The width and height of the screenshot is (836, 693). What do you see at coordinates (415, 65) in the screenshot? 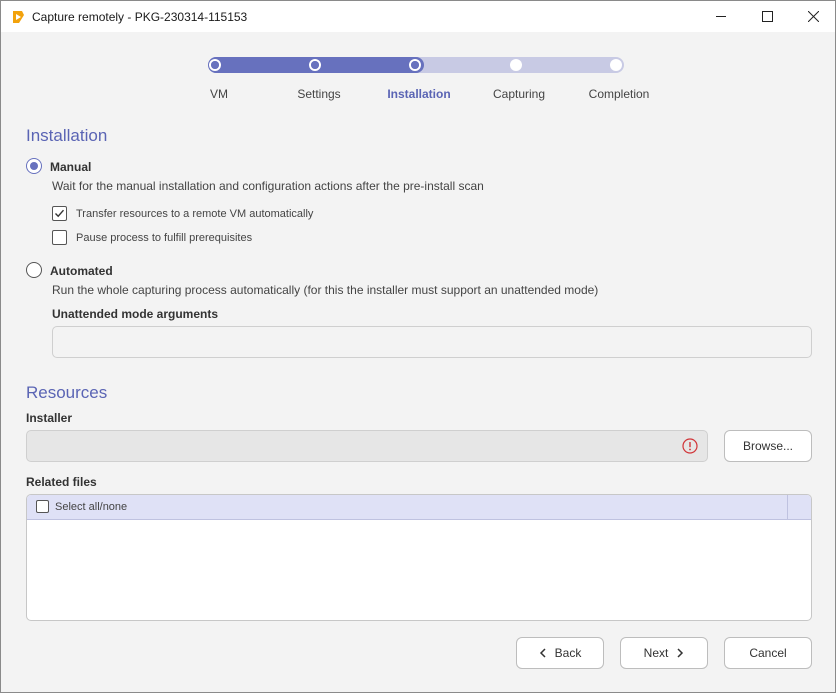
I see `step-dot-installation` at bounding box center [415, 65].